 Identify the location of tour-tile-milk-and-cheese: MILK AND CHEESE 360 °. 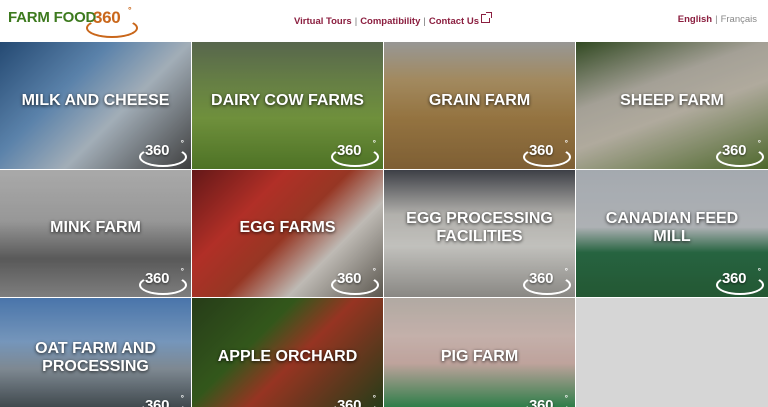
(95, 105).